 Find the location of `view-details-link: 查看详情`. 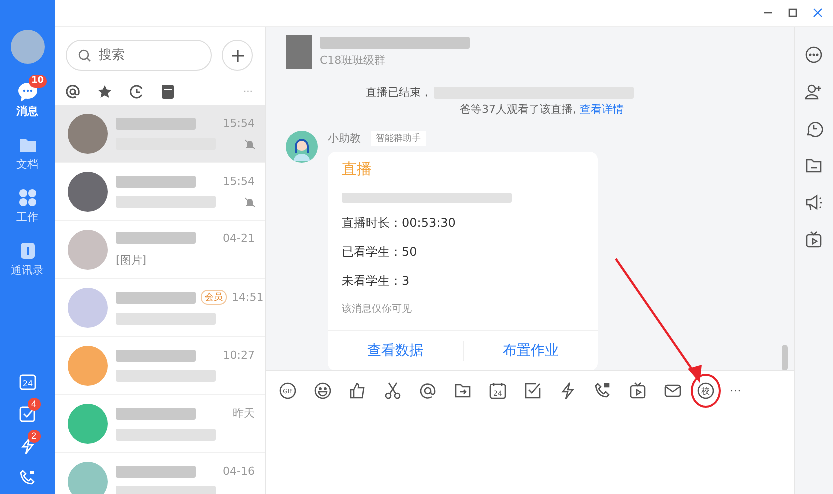

view-details-link: 查看详情 is located at coordinates (602, 109).